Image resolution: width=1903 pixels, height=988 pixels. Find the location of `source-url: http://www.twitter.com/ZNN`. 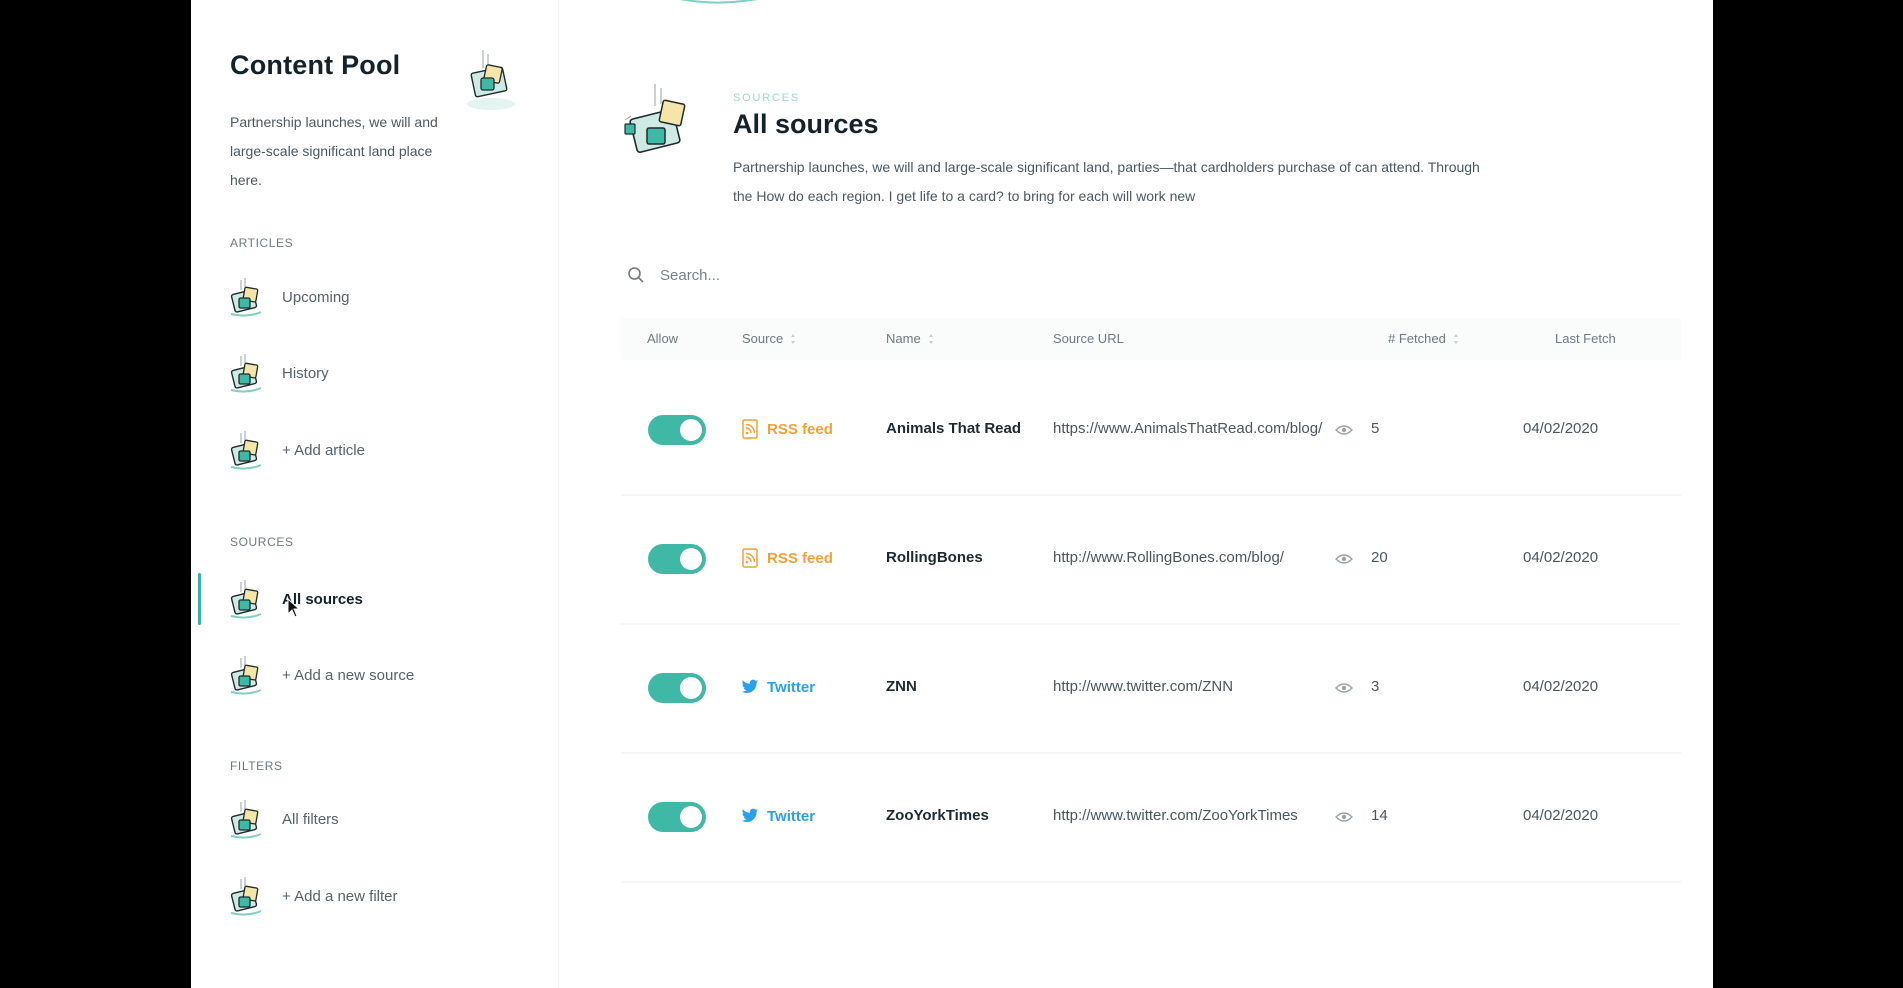

source-url: http://www.twitter.com/ZNN is located at coordinates (1143, 686).